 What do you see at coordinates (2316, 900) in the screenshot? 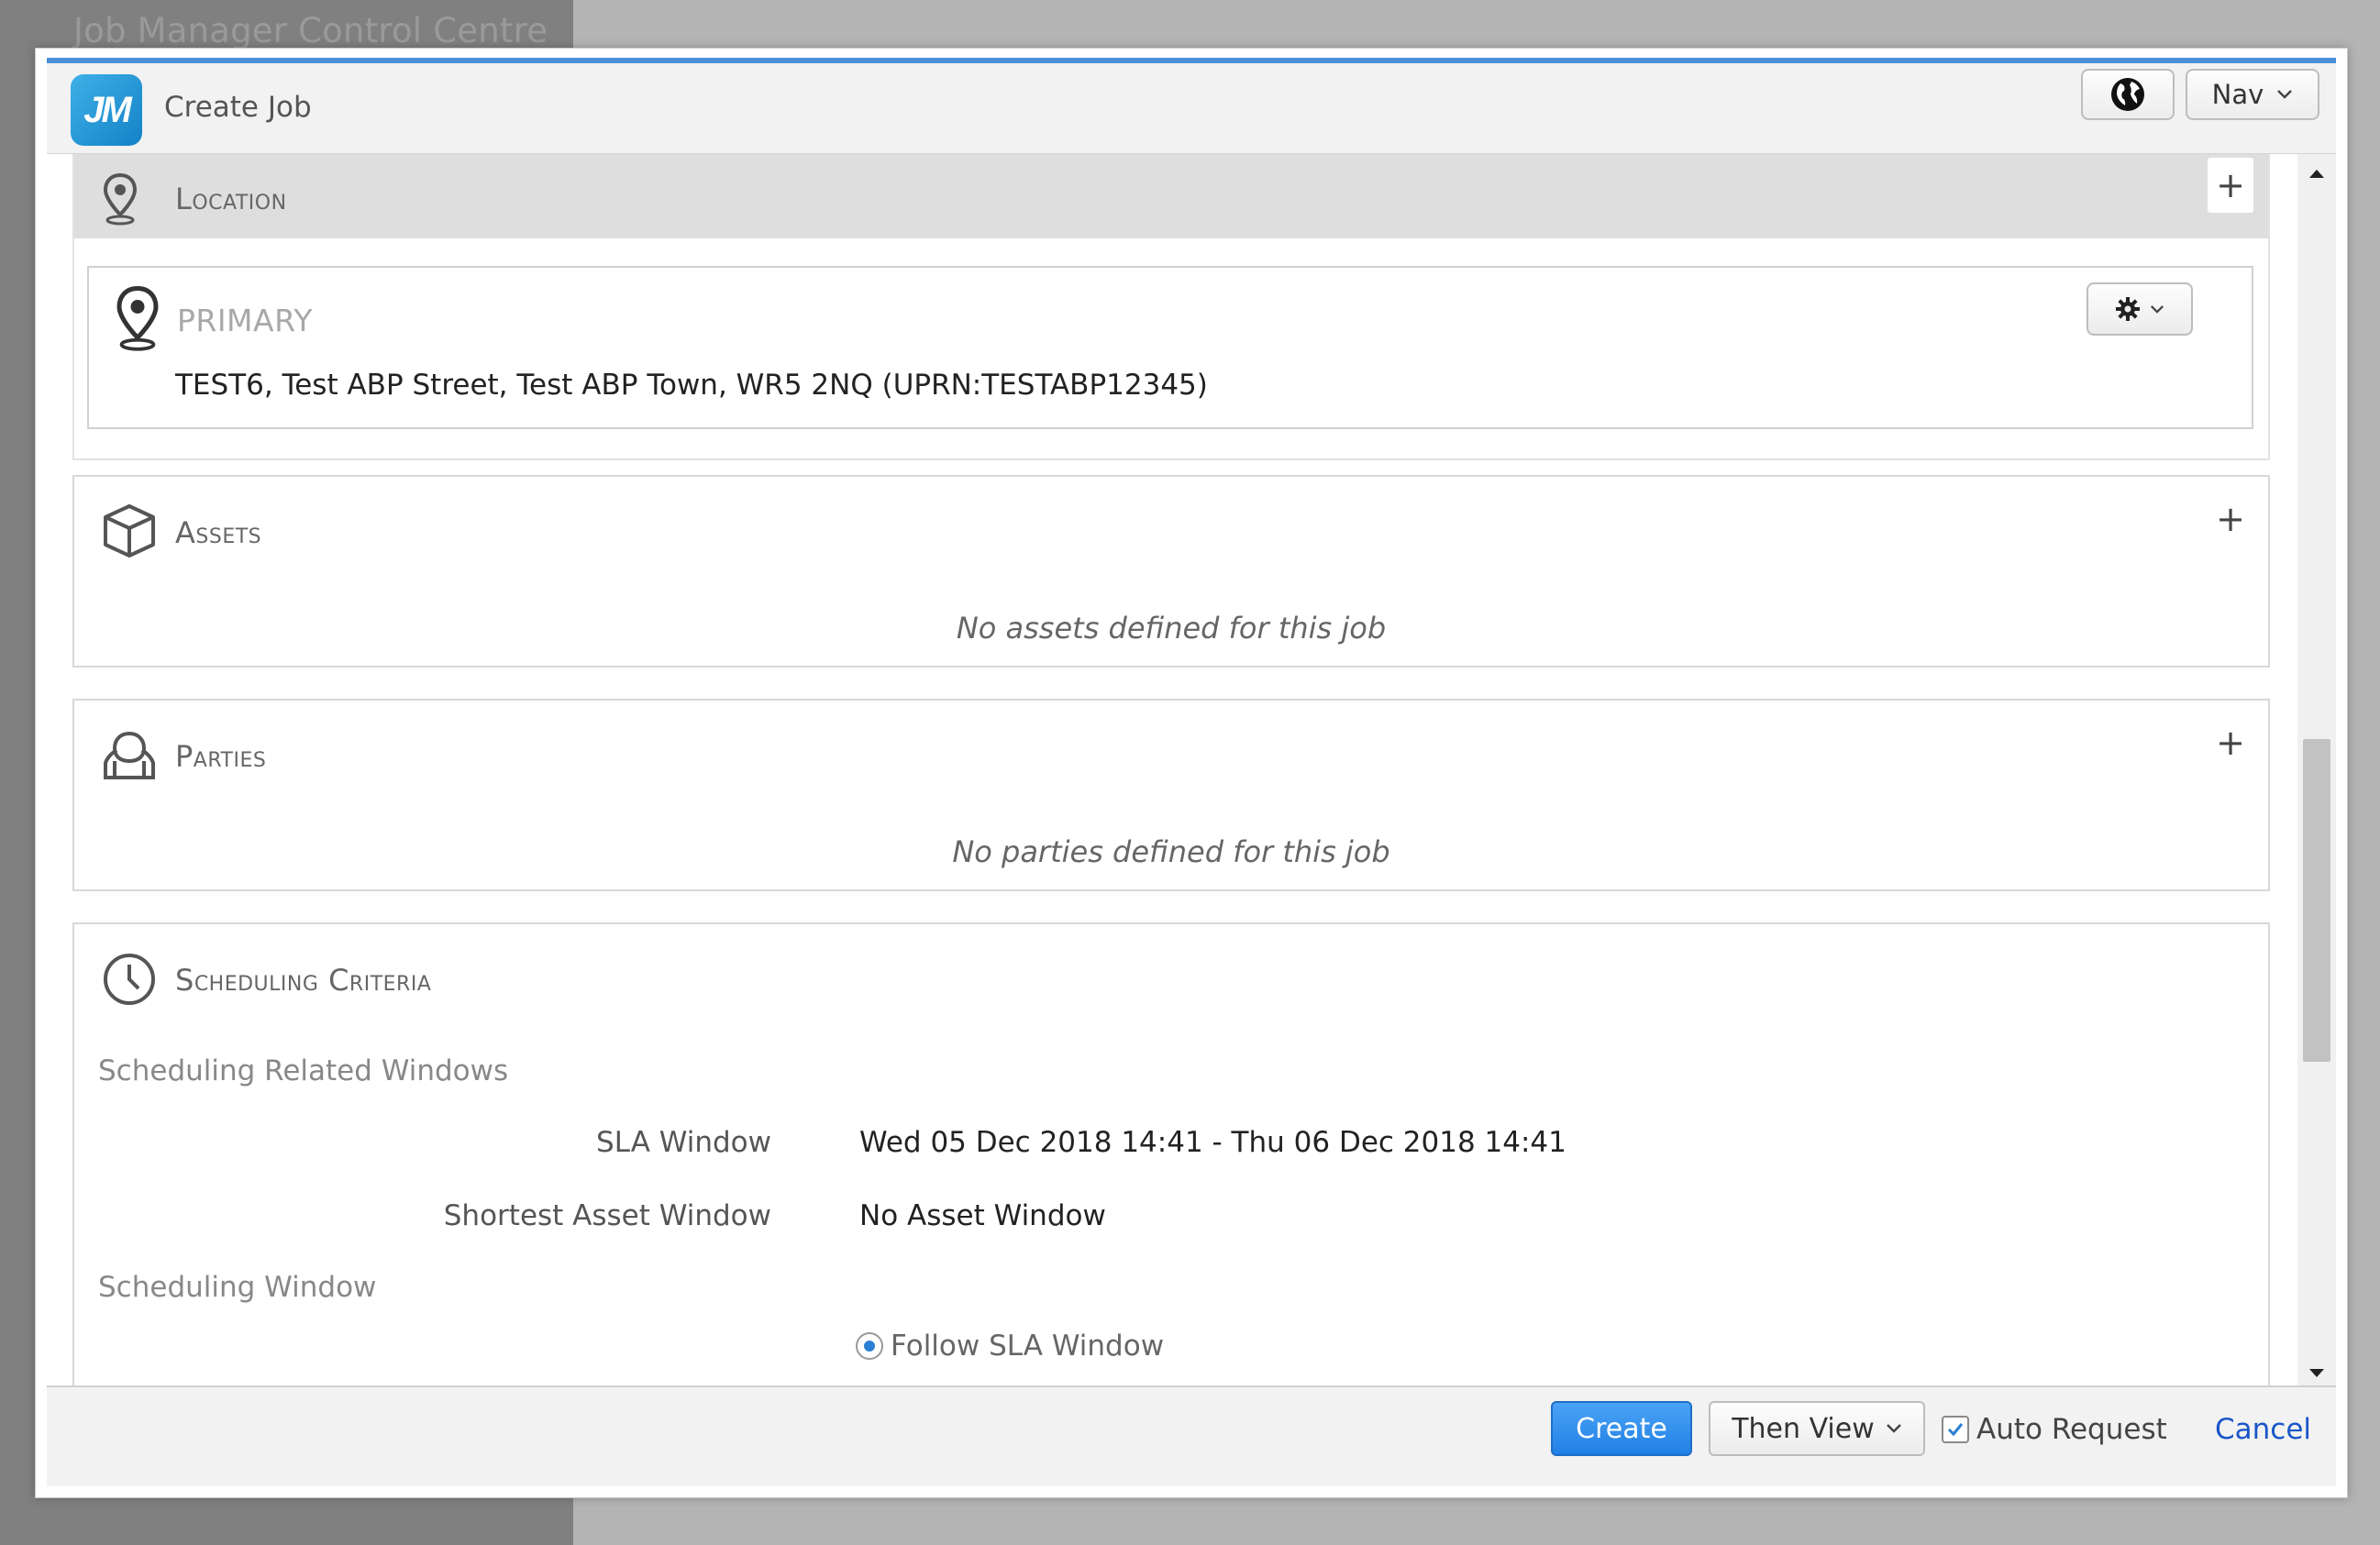
I see `scrollbar-thumb` at bounding box center [2316, 900].